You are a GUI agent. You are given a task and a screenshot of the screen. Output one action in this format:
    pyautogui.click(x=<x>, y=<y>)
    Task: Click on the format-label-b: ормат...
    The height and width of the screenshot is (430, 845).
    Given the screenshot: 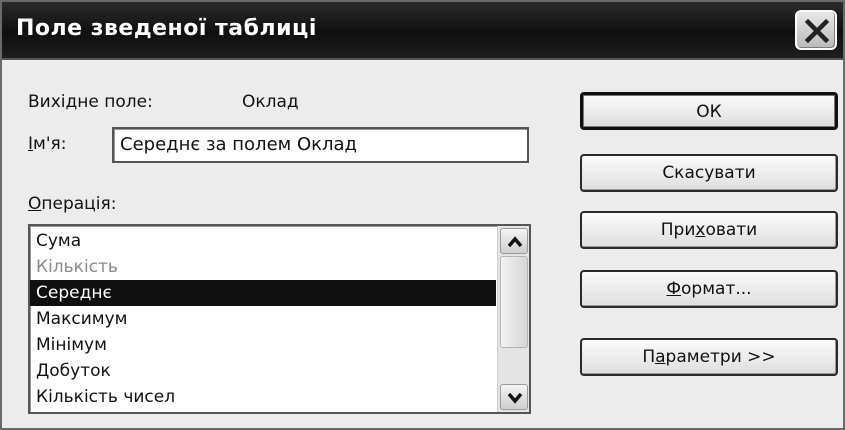 What is the action you would take?
    pyautogui.click(x=716, y=289)
    